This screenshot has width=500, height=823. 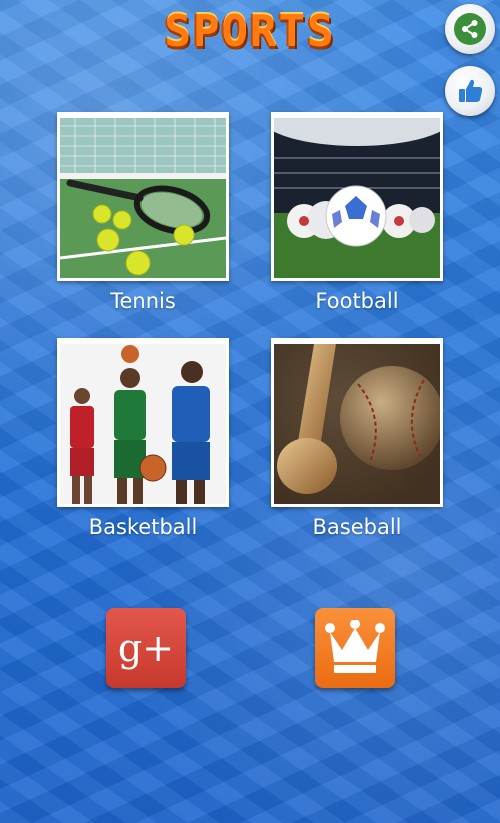 I want to click on like-button, so click(x=470, y=91).